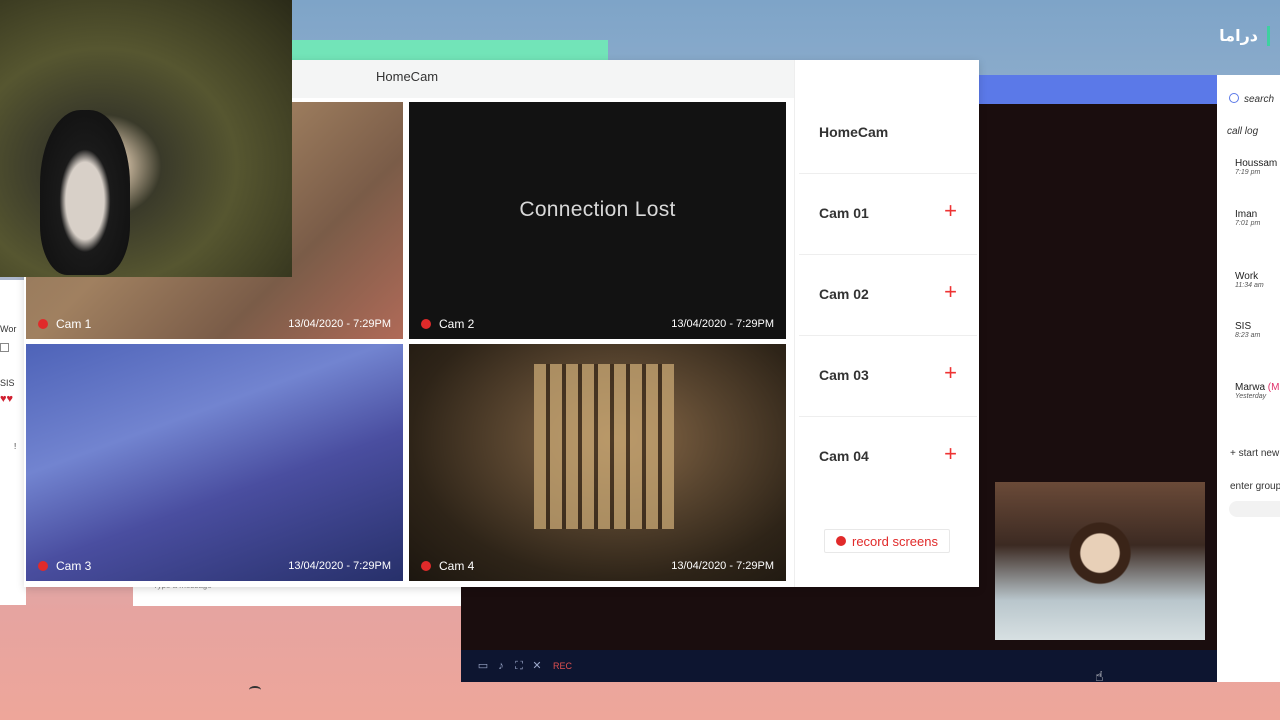 The width and height of the screenshot is (1280, 720). Describe the element at coordinates (888, 375) in the screenshot. I see `sidebar-item-cam-03: Cam 03 +` at that location.